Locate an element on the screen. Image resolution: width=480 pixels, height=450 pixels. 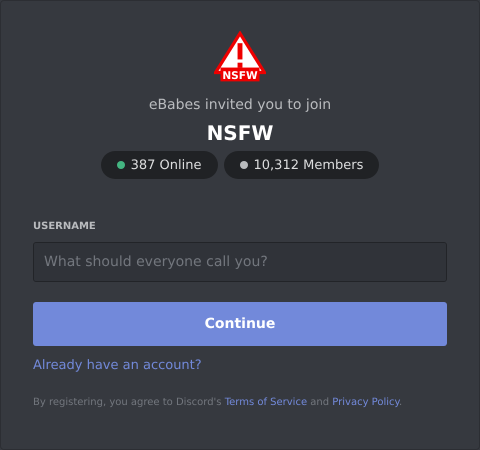
continue-button: Continue is located at coordinates (240, 324).